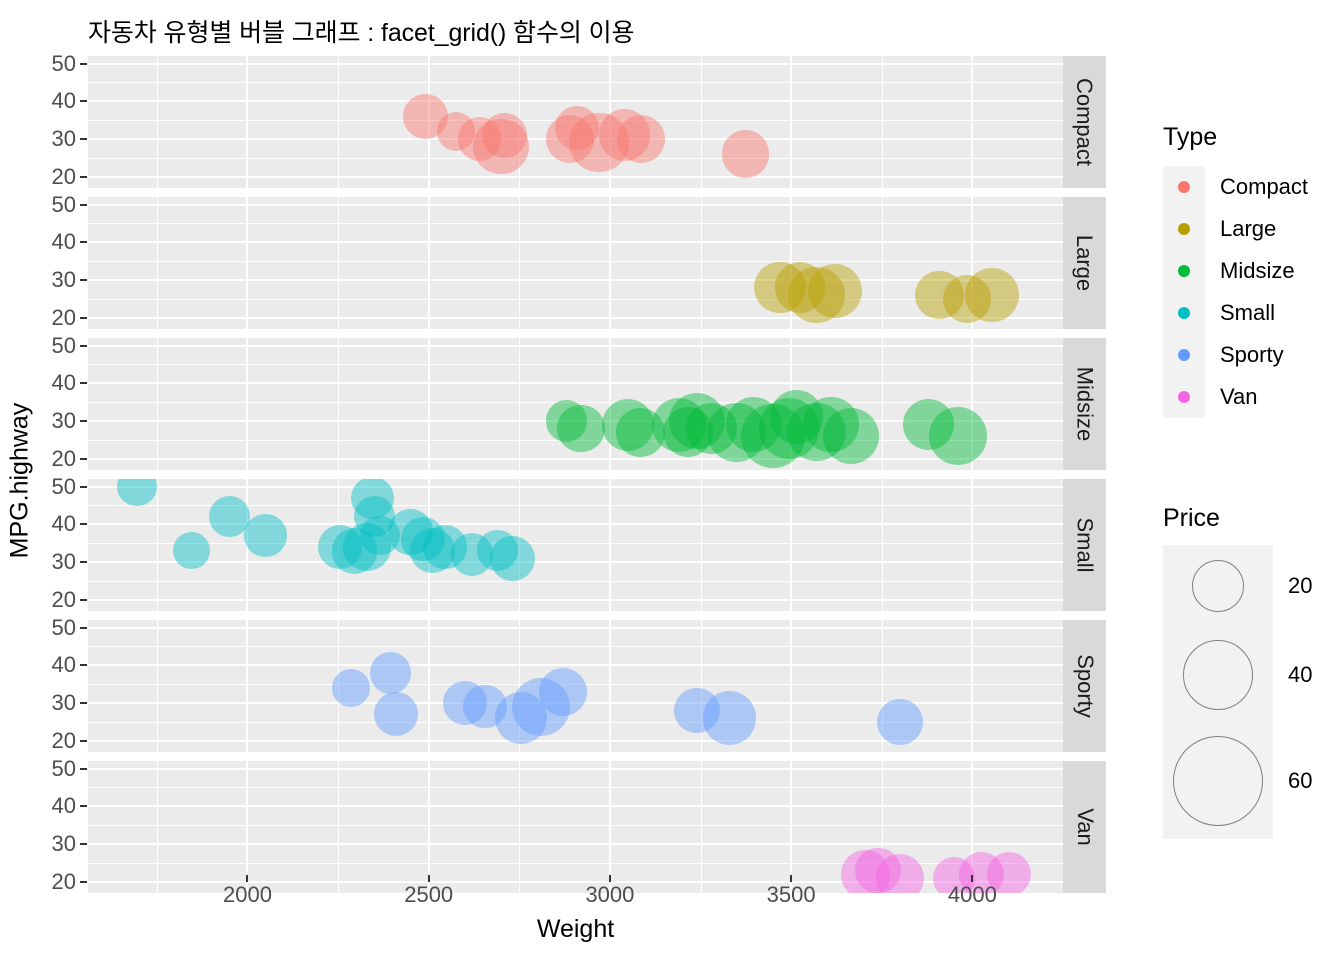 The height and width of the screenshot is (960, 1344). Describe the element at coordinates (429, 894) in the screenshot. I see `x-tick-label: 2500` at that location.